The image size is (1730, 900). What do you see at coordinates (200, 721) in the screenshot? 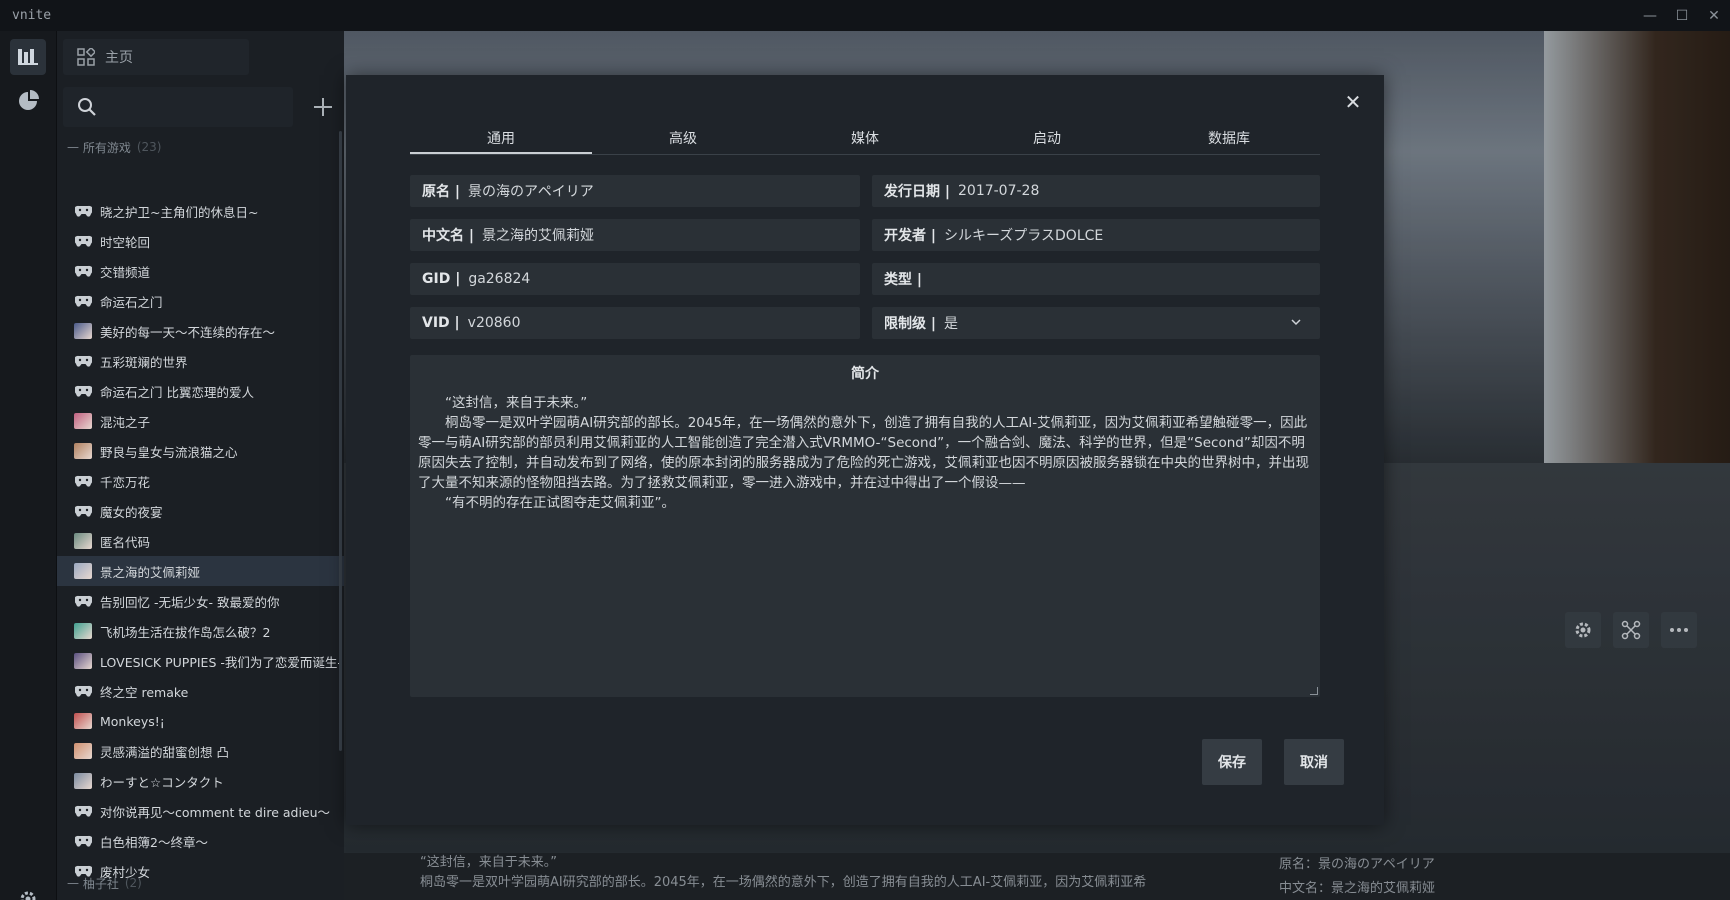
I see `game-list-item: Monkeys!¡` at bounding box center [200, 721].